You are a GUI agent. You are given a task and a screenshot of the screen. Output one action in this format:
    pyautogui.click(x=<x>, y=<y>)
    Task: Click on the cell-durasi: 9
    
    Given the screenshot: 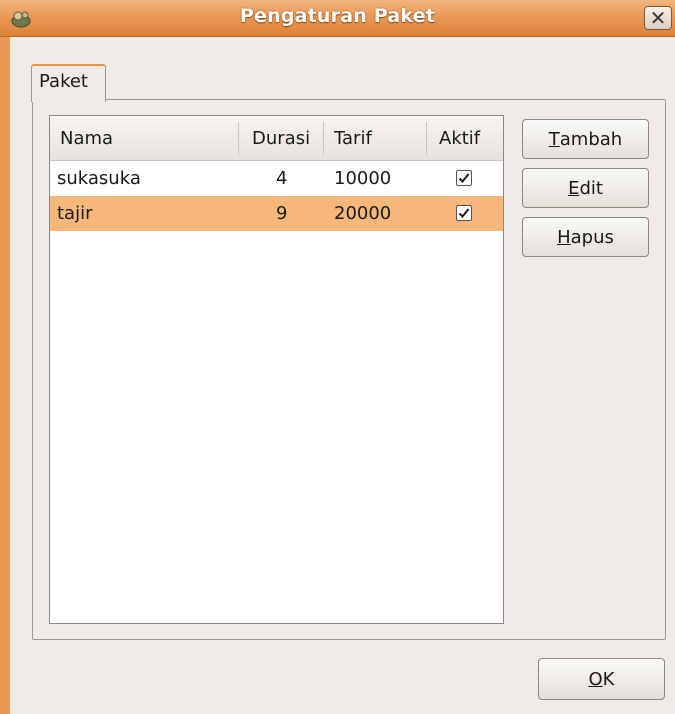 What is the action you would take?
    pyautogui.click(x=282, y=213)
    